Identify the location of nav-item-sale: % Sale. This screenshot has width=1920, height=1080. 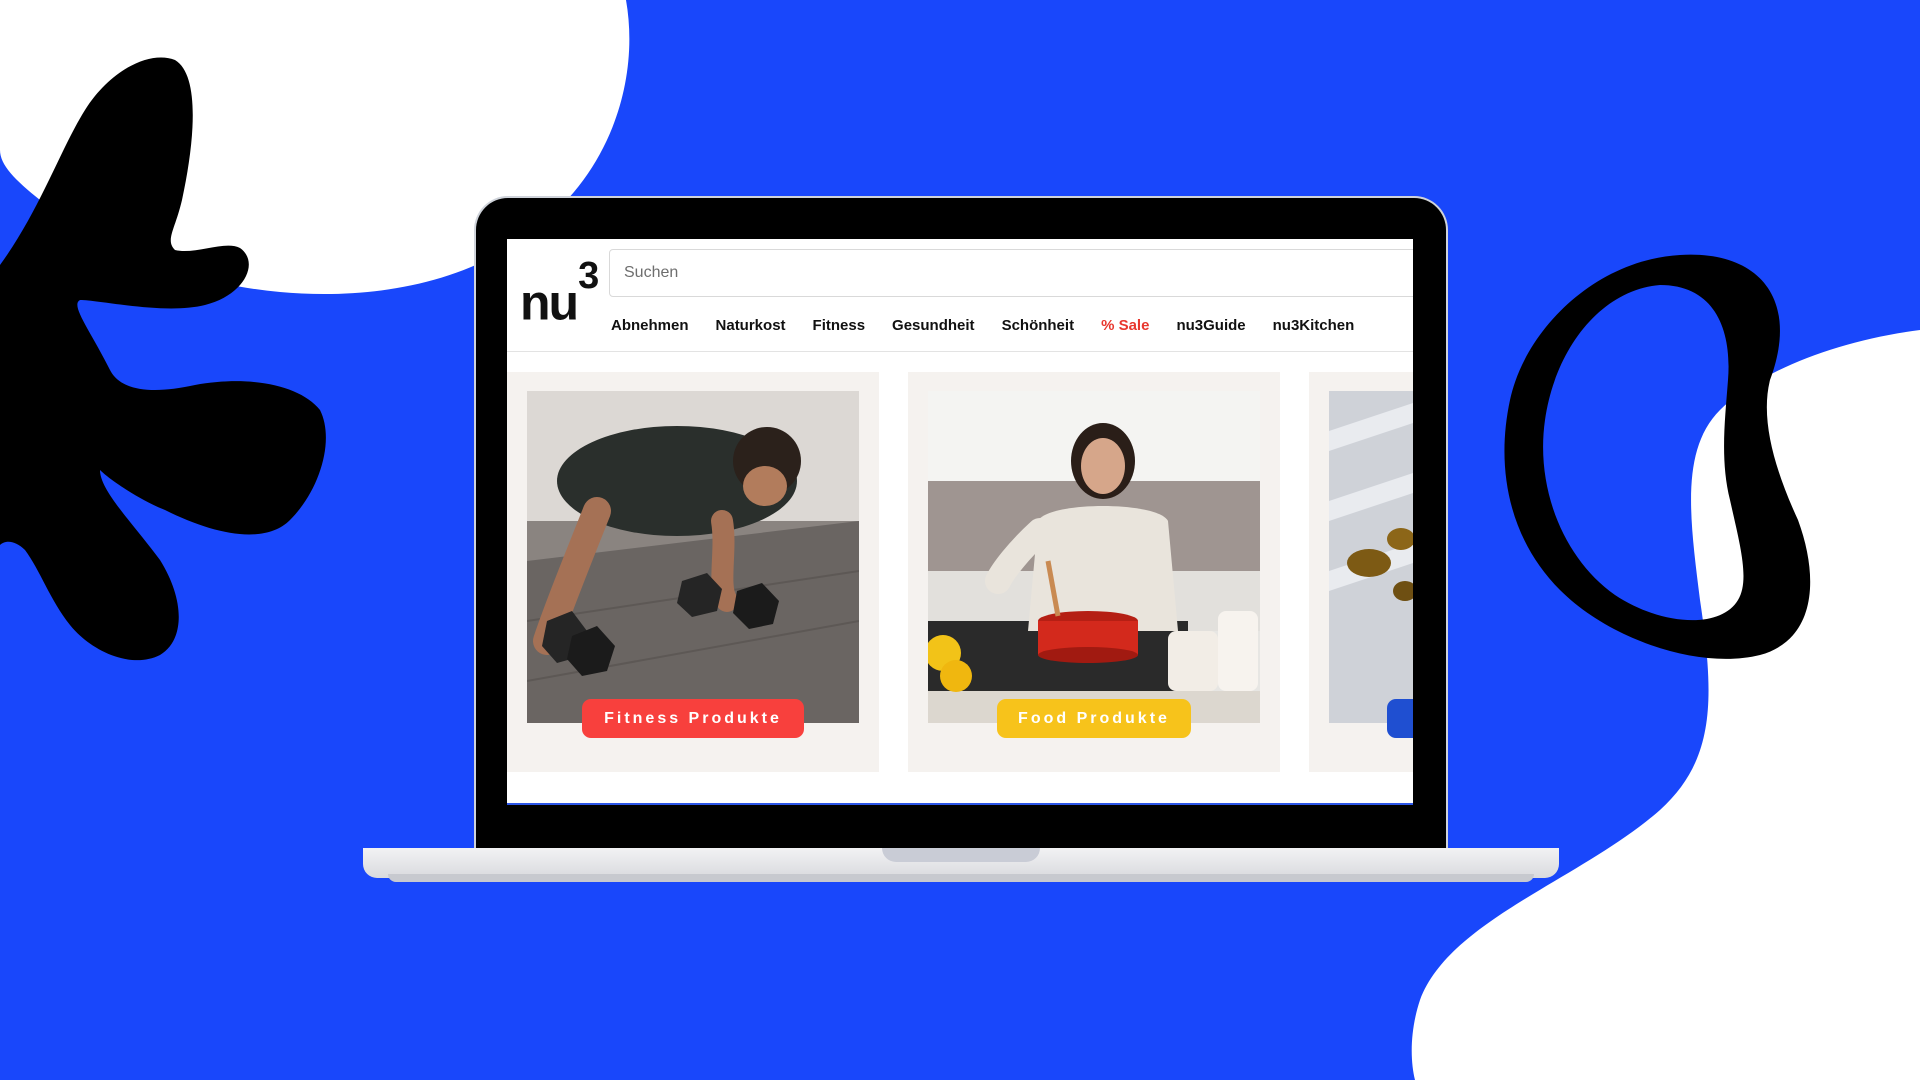
(1125, 325).